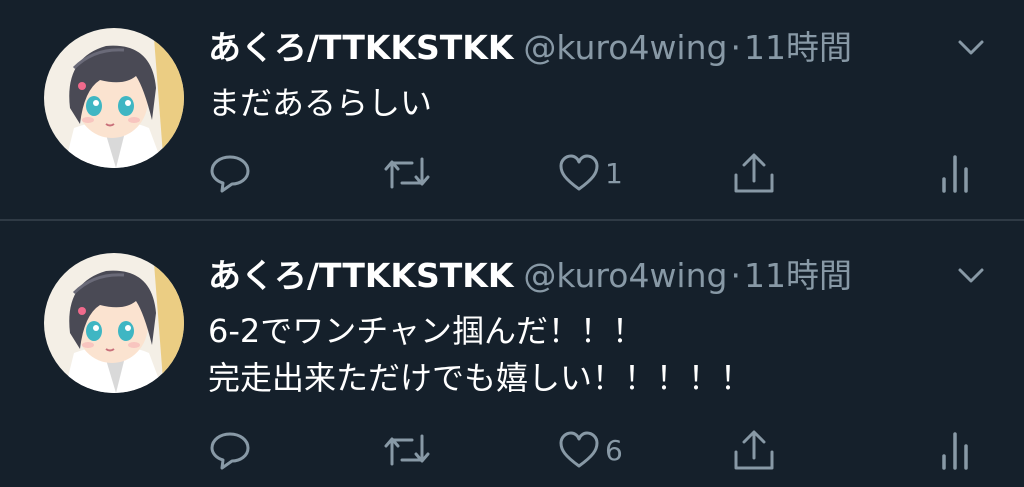 The width and height of the screenshot is (1024, 487). I want to click on tweet-text-line: 完走出来ただけでも嬉しい！！！！！, so click(480, 378).